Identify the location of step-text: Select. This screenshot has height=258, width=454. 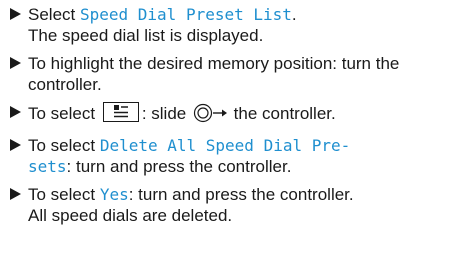
(54, 14).